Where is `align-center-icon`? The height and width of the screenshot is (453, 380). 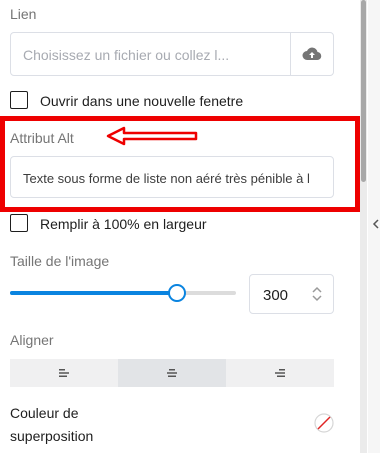 align-center-icon is located at coordinates (172, 373).